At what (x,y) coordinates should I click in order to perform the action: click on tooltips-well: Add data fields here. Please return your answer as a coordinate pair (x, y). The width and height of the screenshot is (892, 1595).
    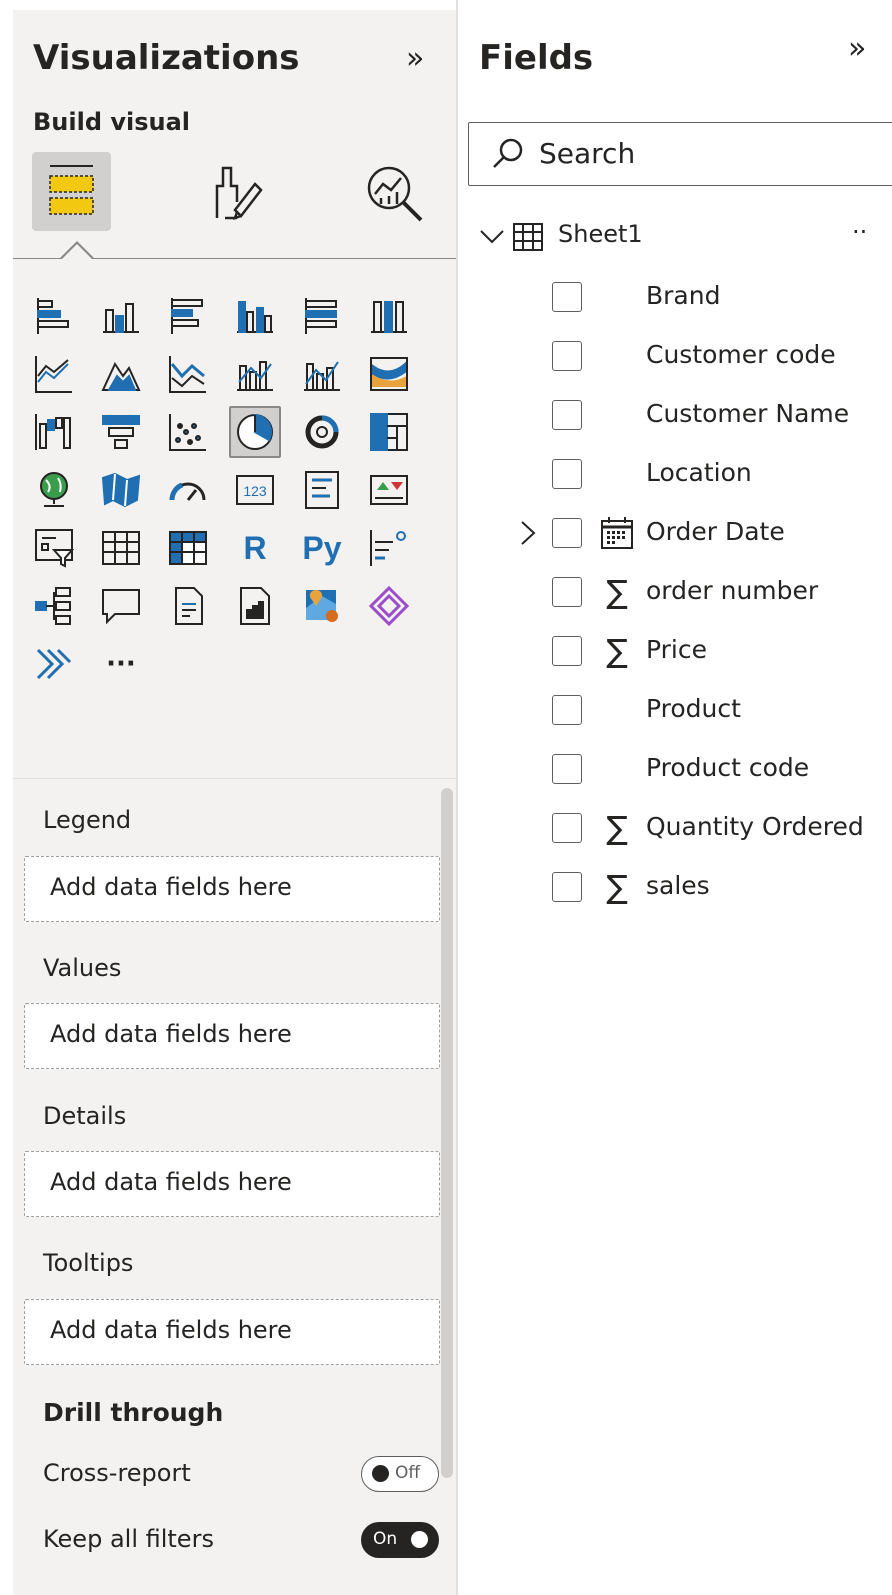
    Looking at the image, I should click on (232, 1332).